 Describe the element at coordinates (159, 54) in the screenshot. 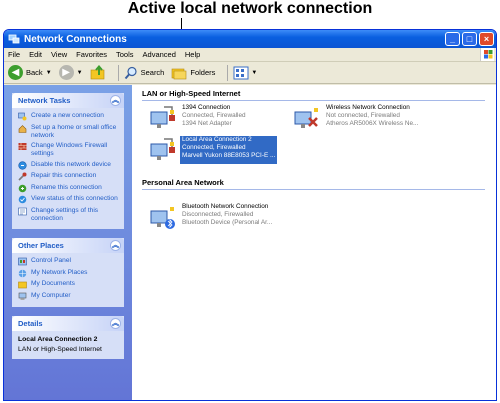

I see `menu-advanced: Advanced` at that location.